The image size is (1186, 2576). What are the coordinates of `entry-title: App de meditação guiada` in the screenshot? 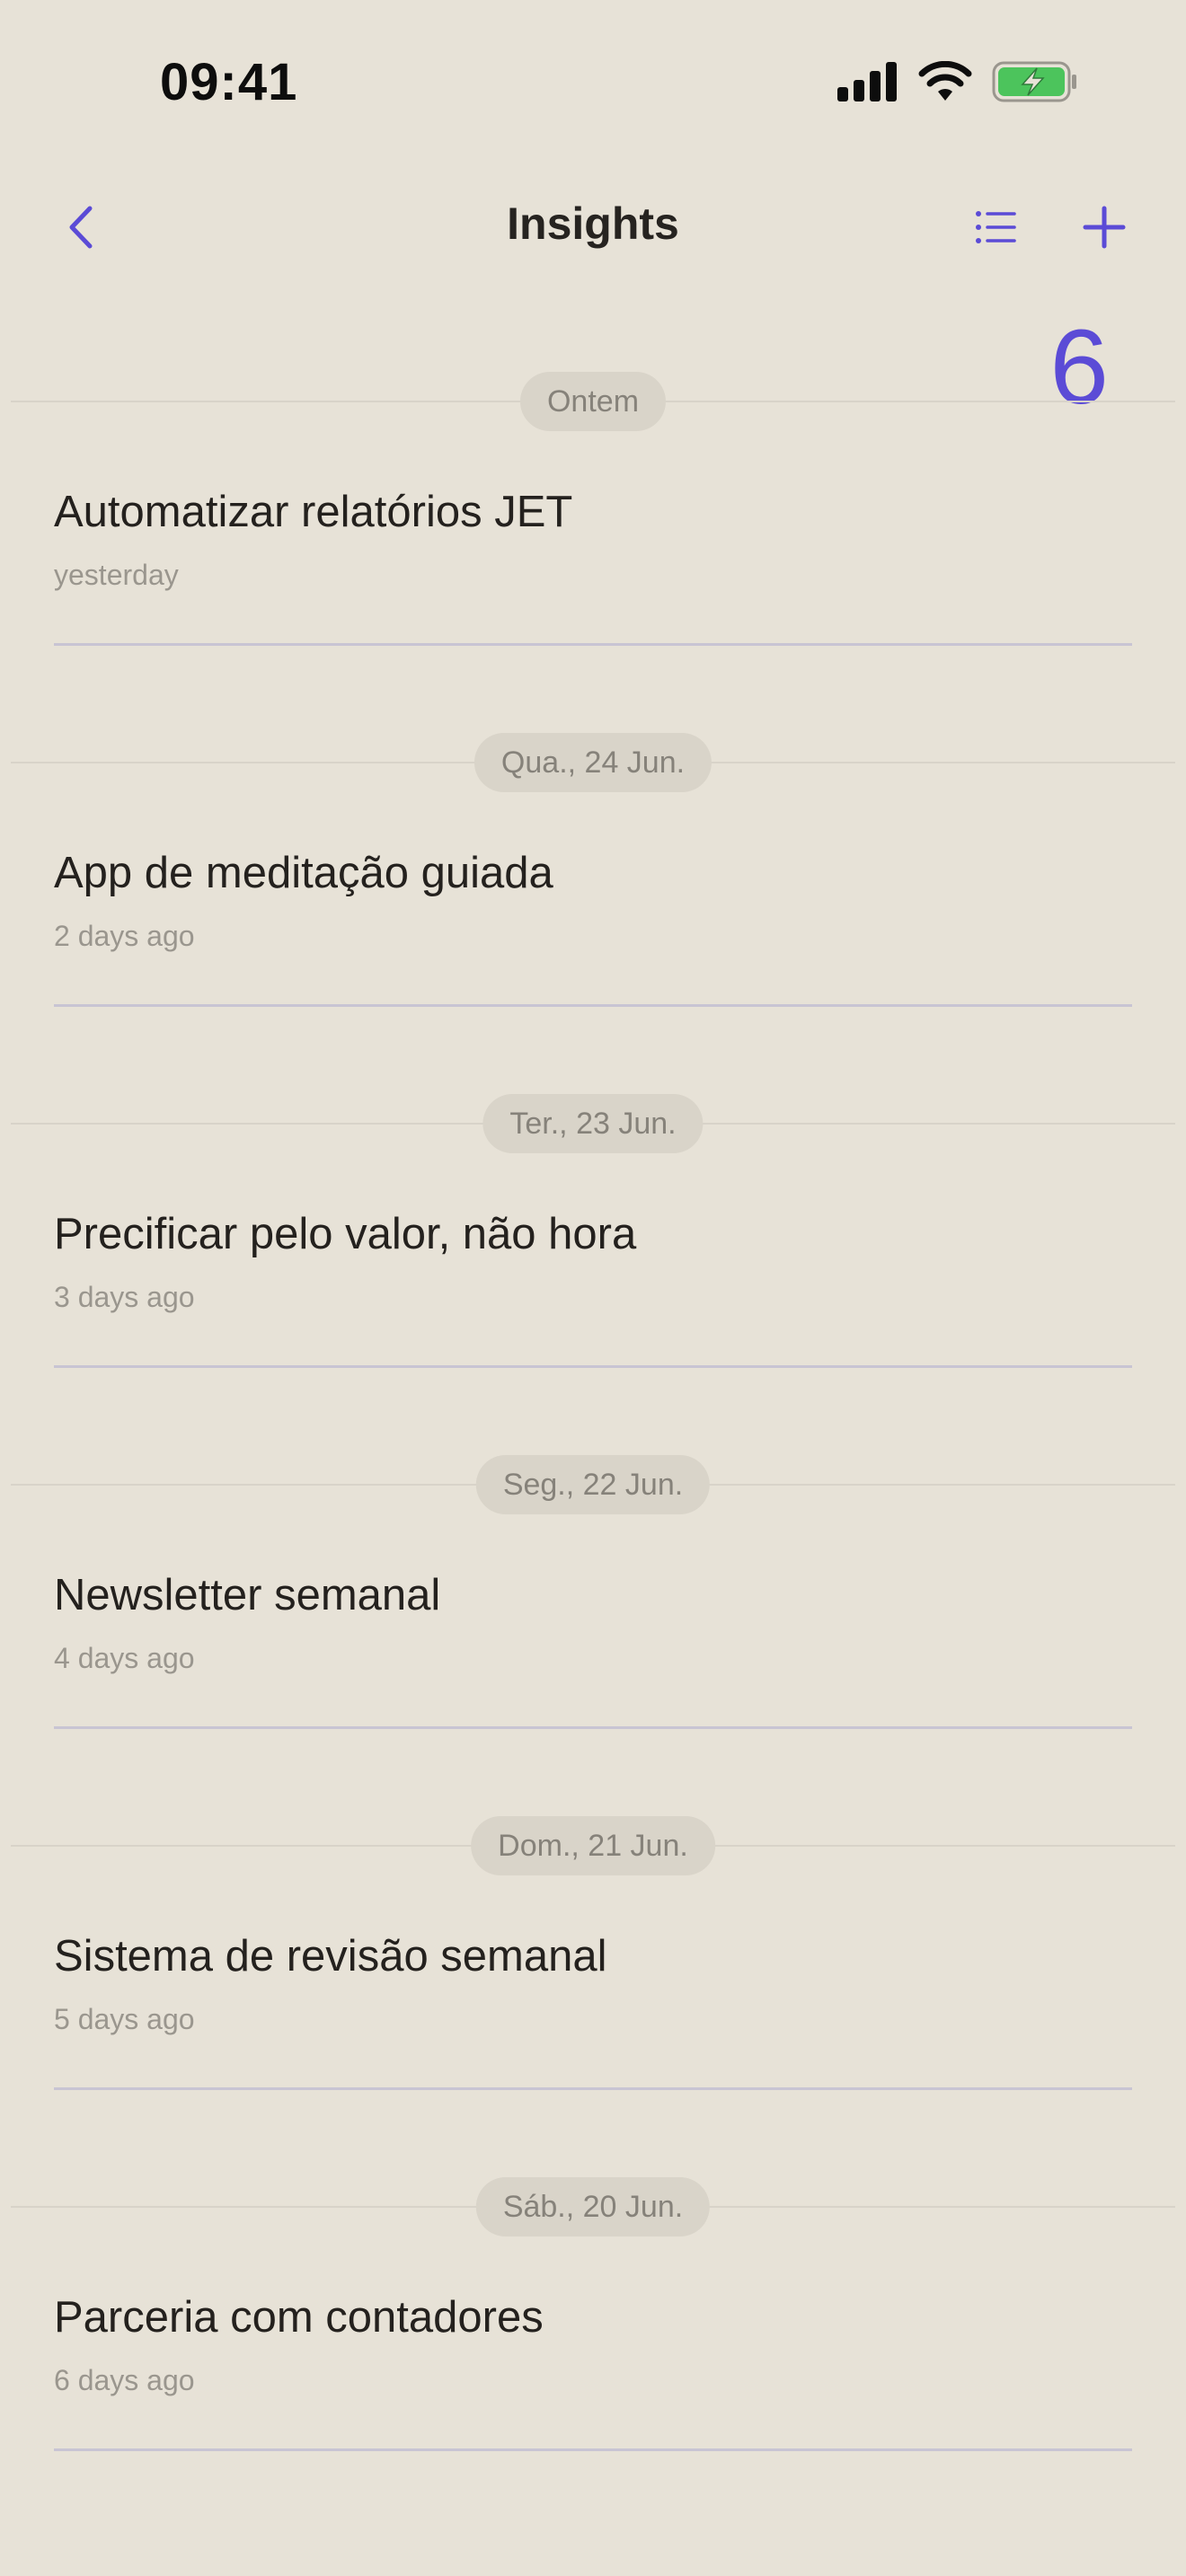 It's located at (303, 873).